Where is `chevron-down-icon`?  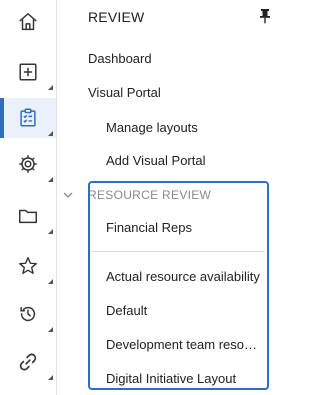
chevron-down-icon is located at coordinates (68, 195).